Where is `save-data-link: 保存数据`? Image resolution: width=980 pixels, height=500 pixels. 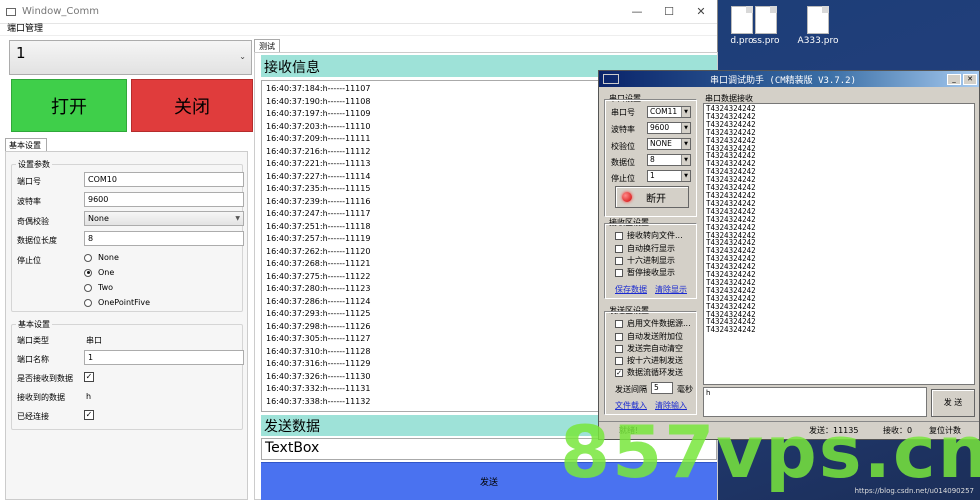
save-data-link: 保存数据 is located at coordinates (631, 289).